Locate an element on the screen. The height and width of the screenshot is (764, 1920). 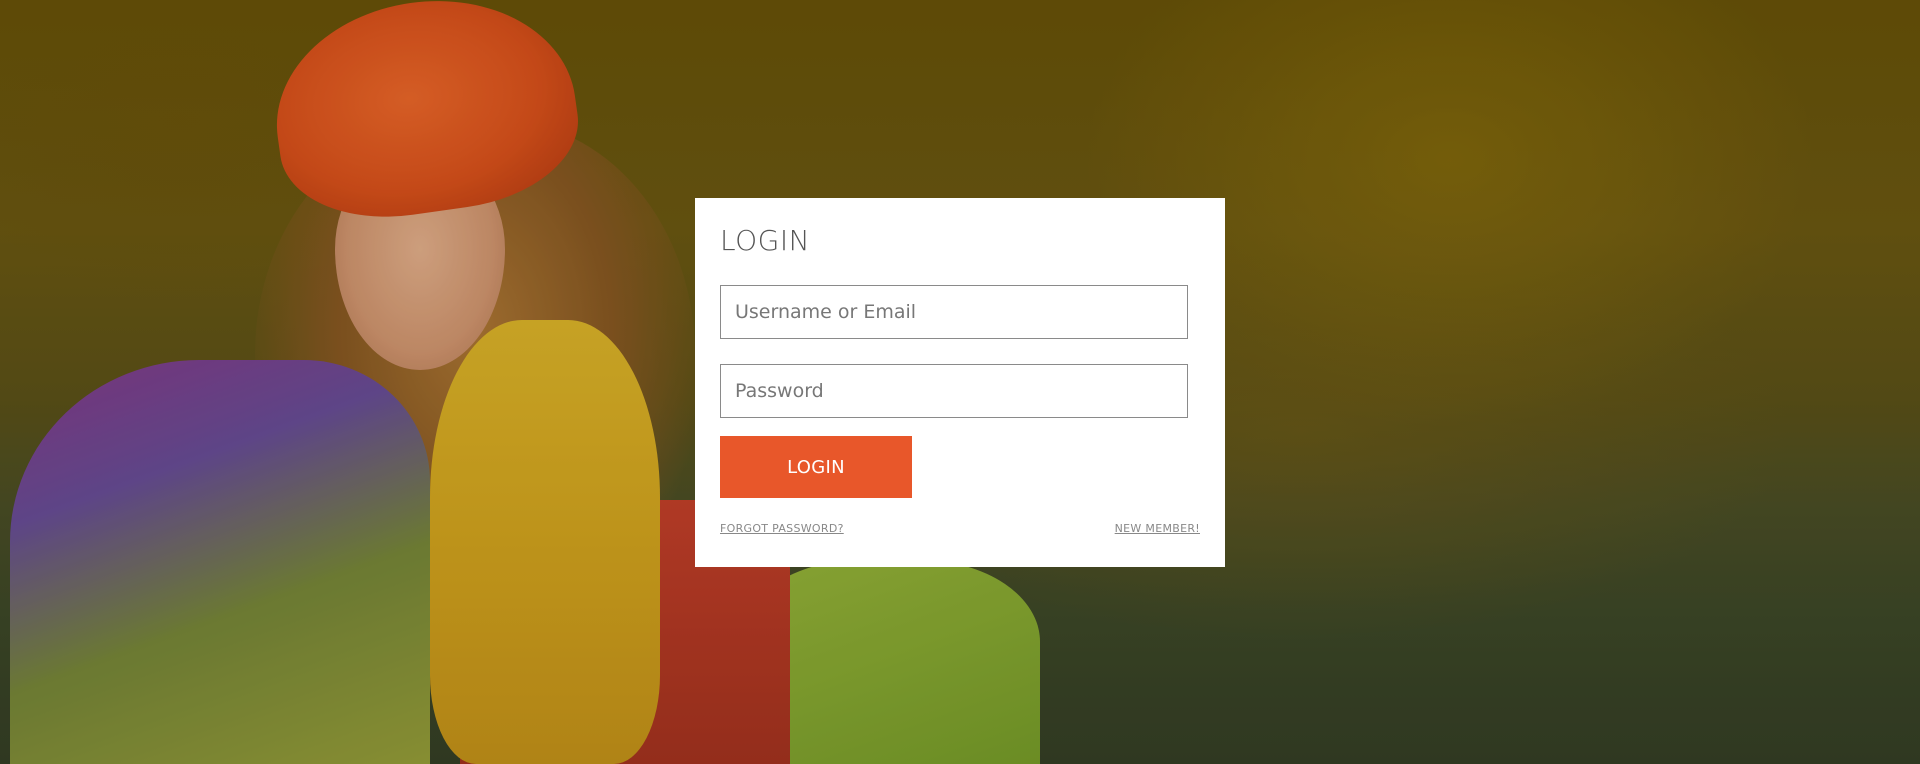
password-input is located at coordinates (954, 391).